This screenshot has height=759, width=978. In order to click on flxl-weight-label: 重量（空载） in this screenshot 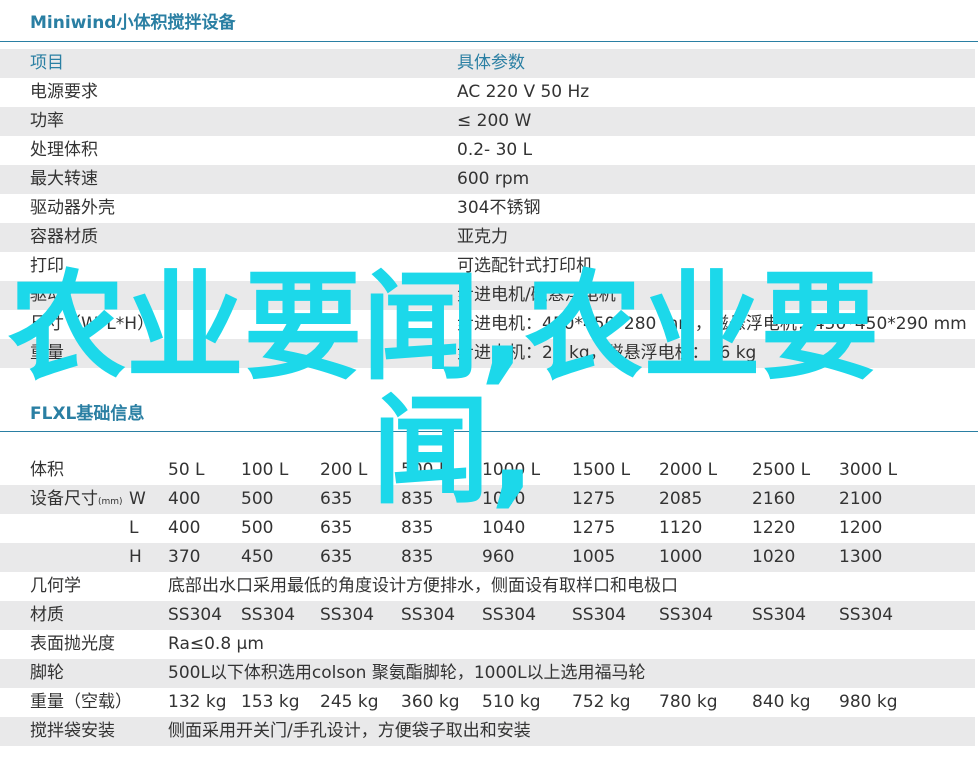, I will do `click(81, 702)`.